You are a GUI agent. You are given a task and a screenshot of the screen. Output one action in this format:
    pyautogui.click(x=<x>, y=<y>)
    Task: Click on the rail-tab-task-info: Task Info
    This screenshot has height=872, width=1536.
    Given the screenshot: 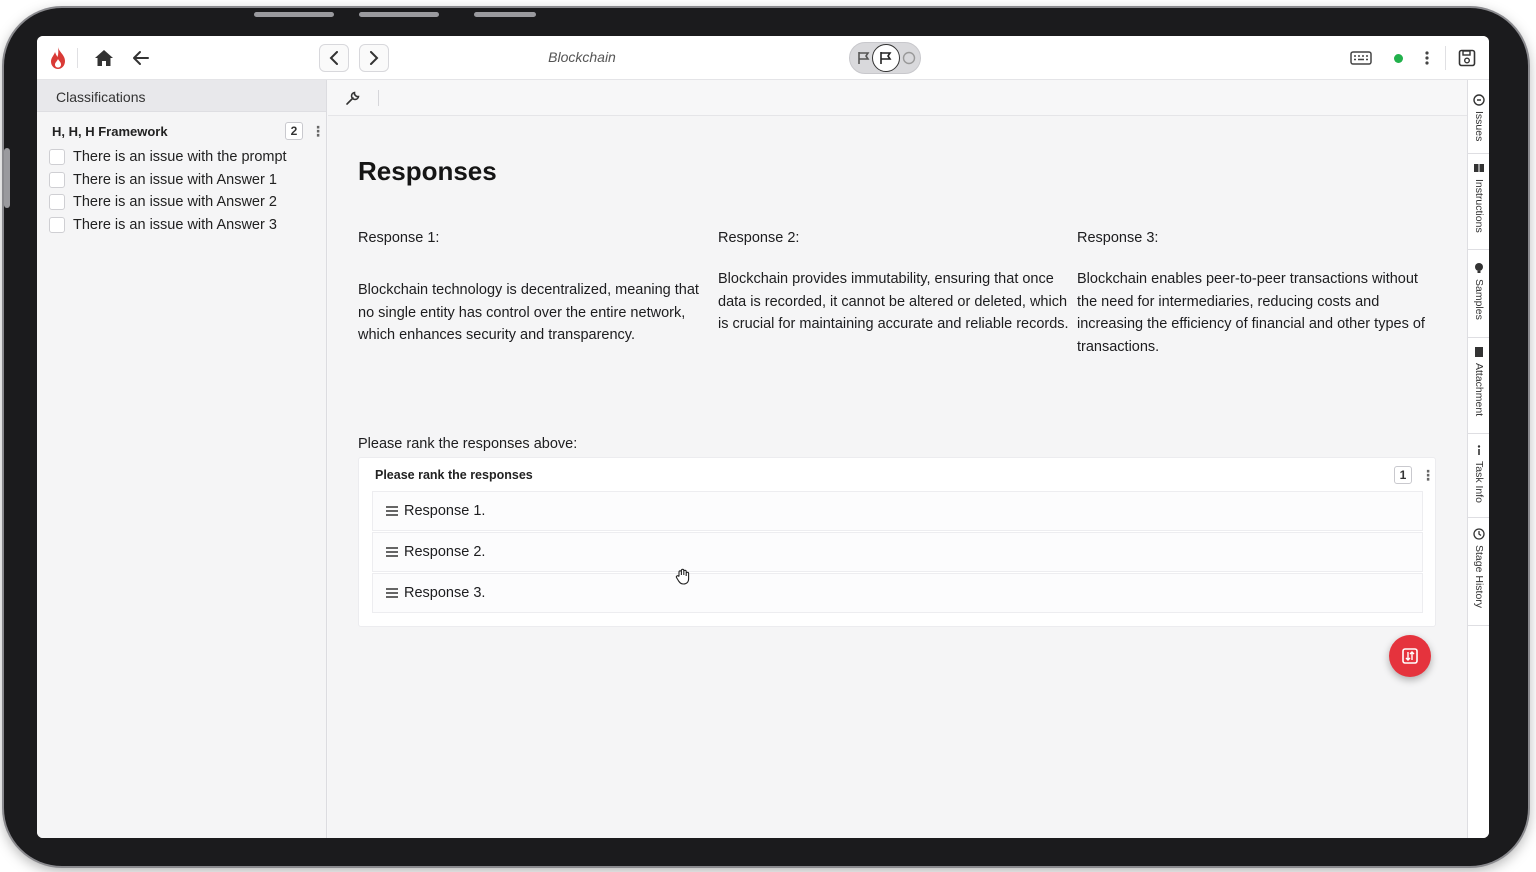 What is the action you would take?
    pyautogui.click(x=1478, y=479)
    